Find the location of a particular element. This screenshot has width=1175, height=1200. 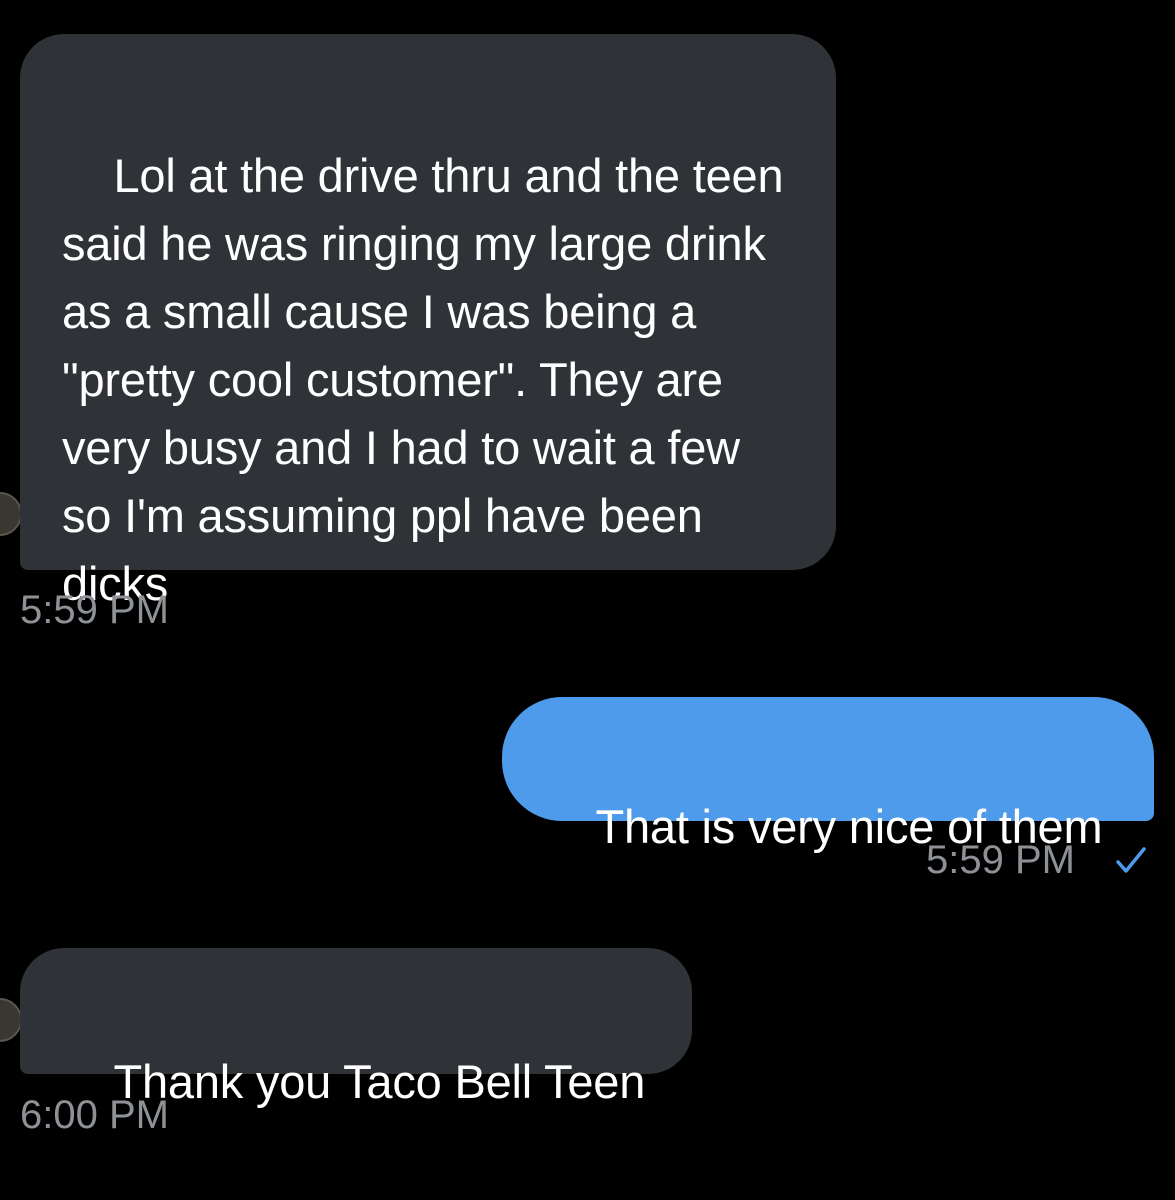

message-text: Thank you Taco Bell Teen is located at coordinates (379, 1081).